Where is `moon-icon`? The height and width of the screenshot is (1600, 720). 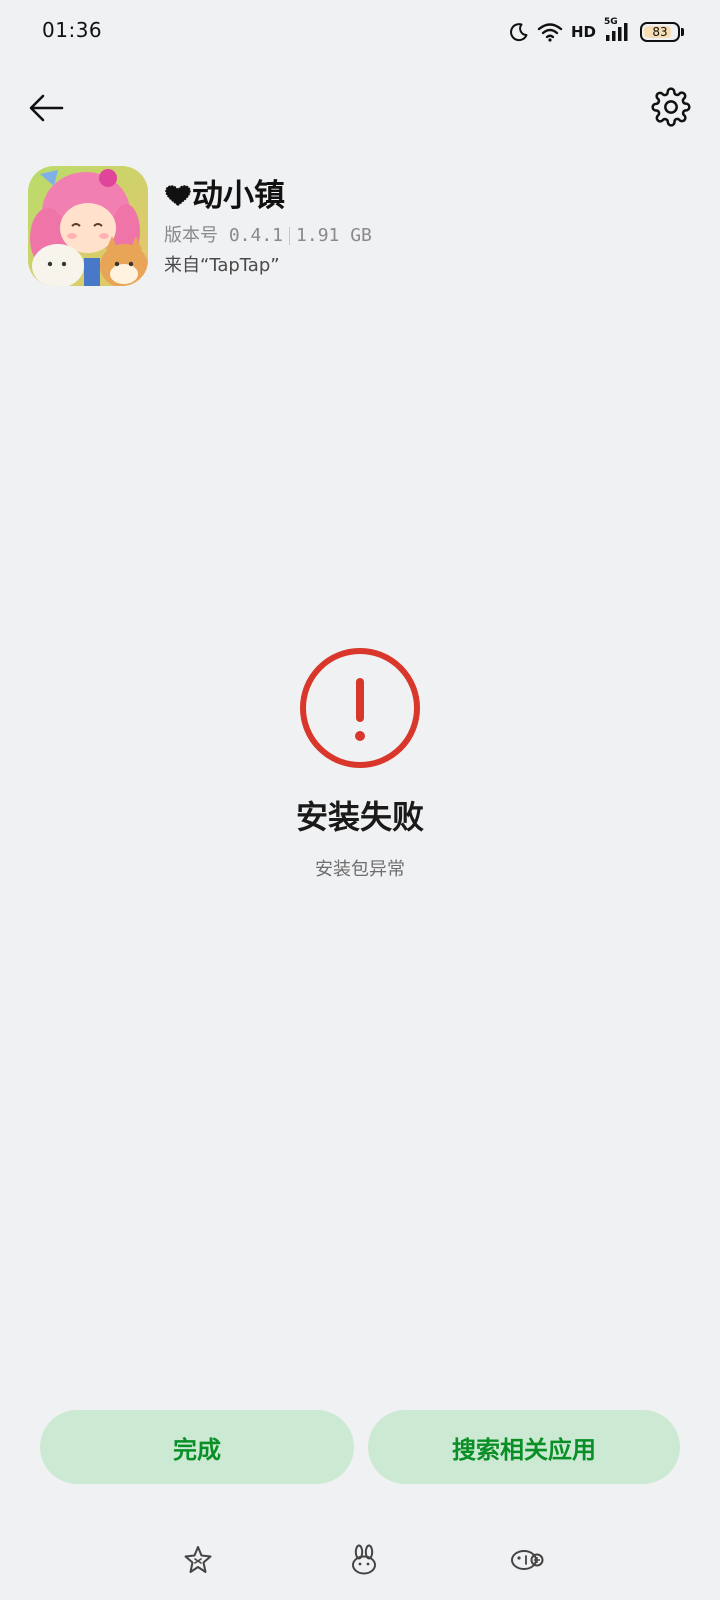
moon-icon is located at coordinates (519, 32).